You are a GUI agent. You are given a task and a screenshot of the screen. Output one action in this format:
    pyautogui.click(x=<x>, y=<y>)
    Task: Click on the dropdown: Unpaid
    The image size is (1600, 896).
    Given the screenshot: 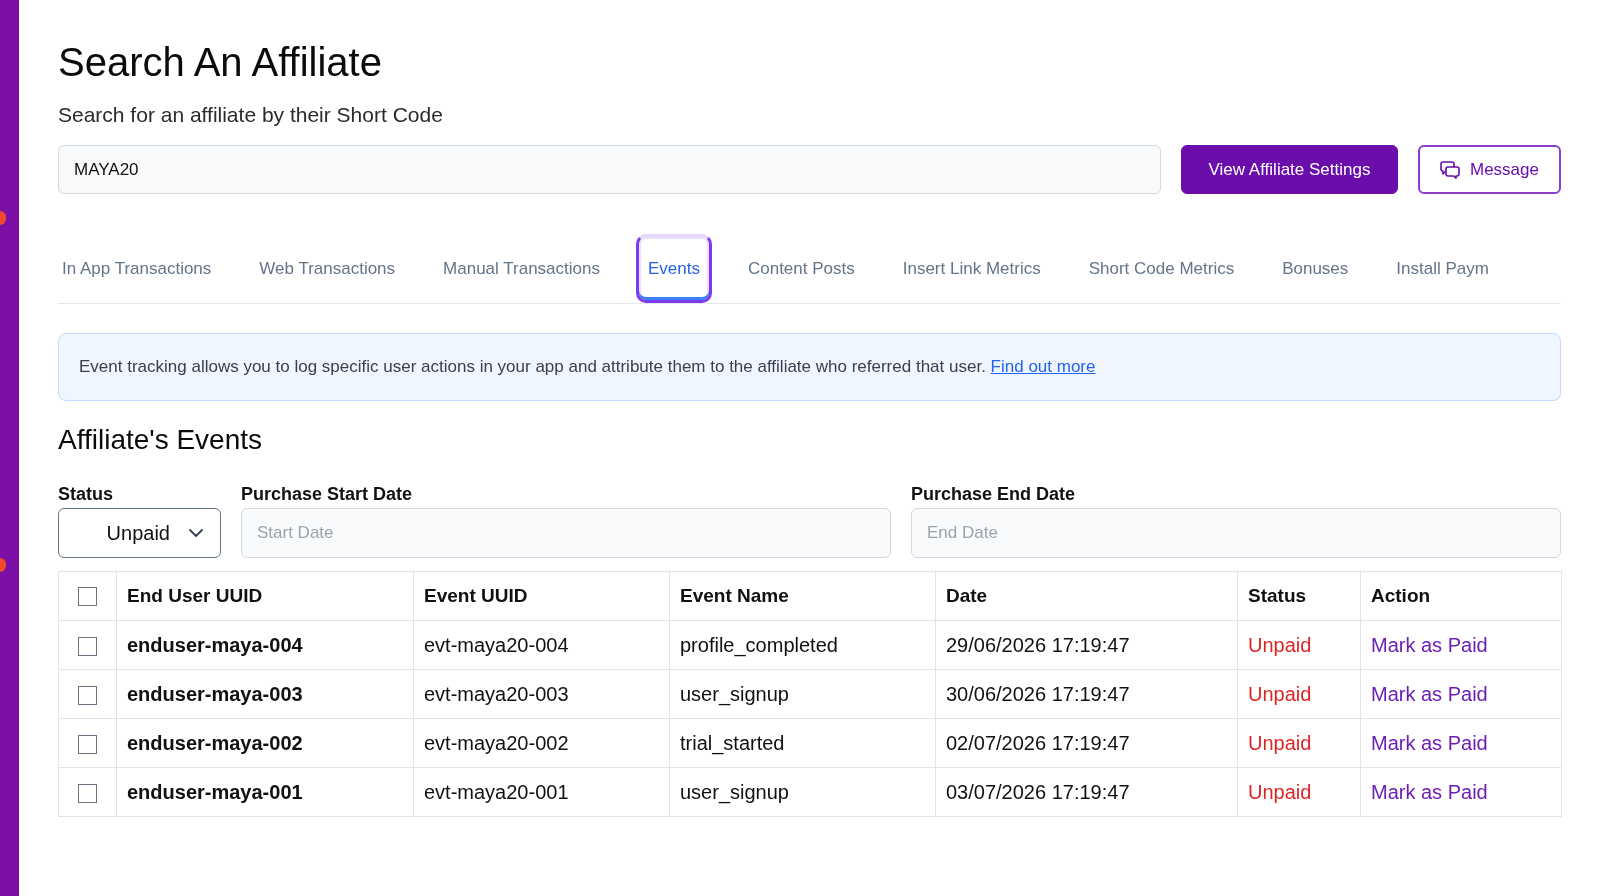 What is the action you would take?
    pyautogui.click(x=139, y=533)
    